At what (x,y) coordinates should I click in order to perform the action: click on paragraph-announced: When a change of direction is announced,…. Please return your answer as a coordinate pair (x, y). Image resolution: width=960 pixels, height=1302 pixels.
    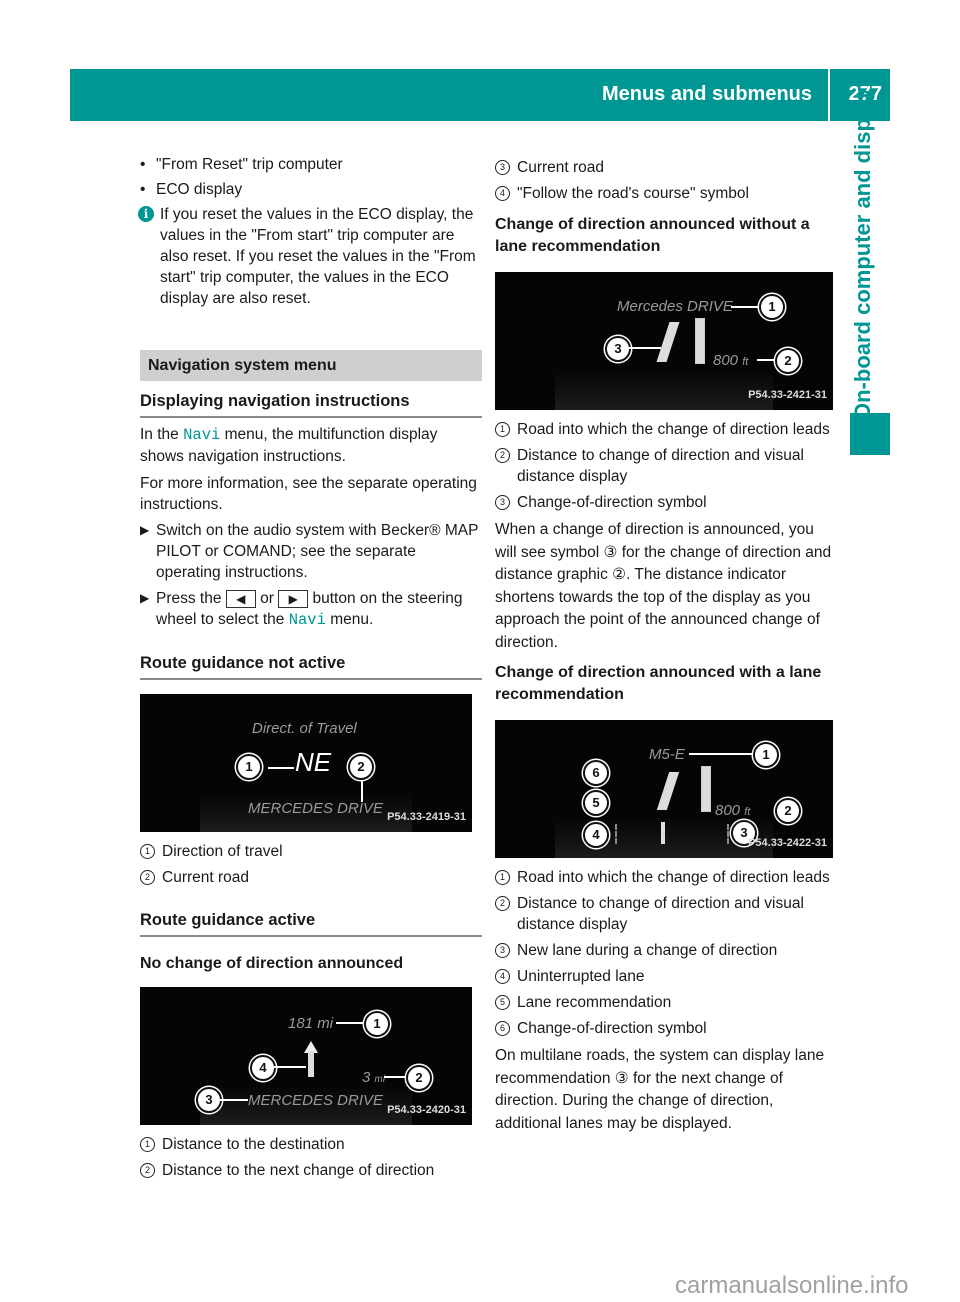
    Looking at the image, I should click on (663, 586).